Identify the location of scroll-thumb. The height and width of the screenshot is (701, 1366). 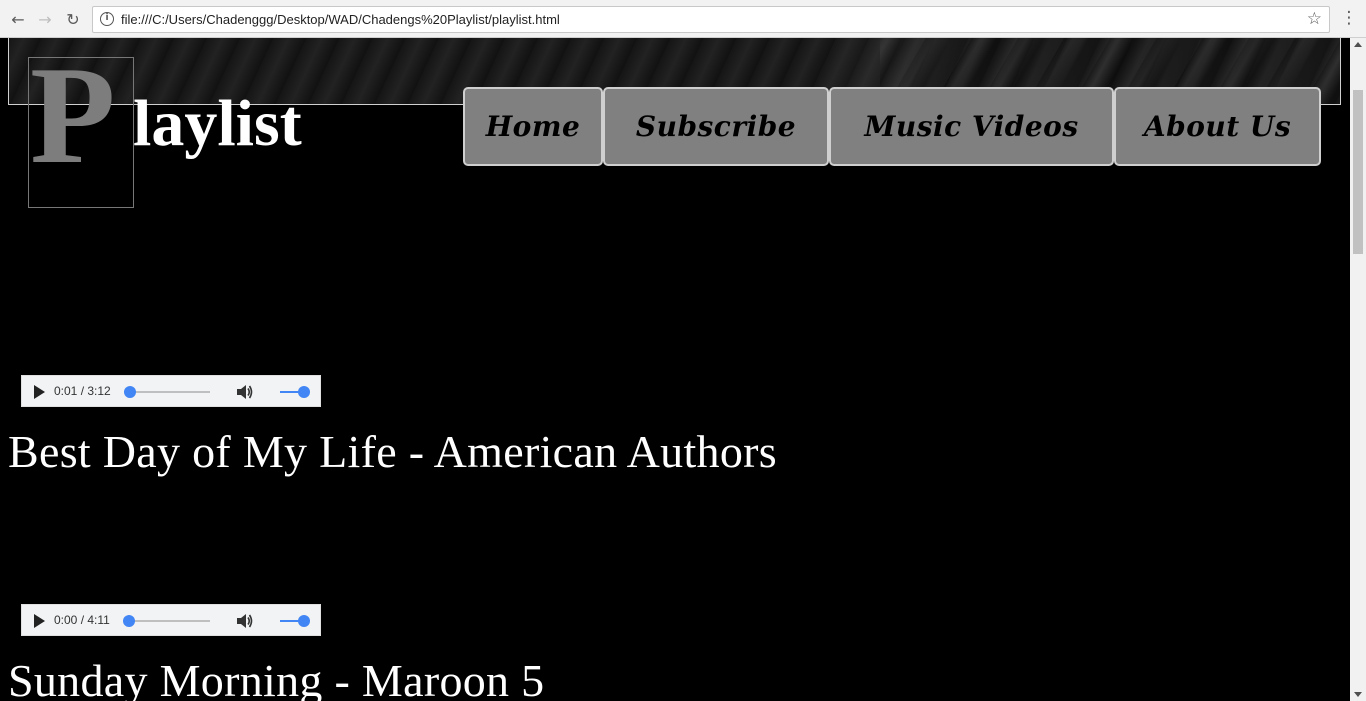
(1358, 172).